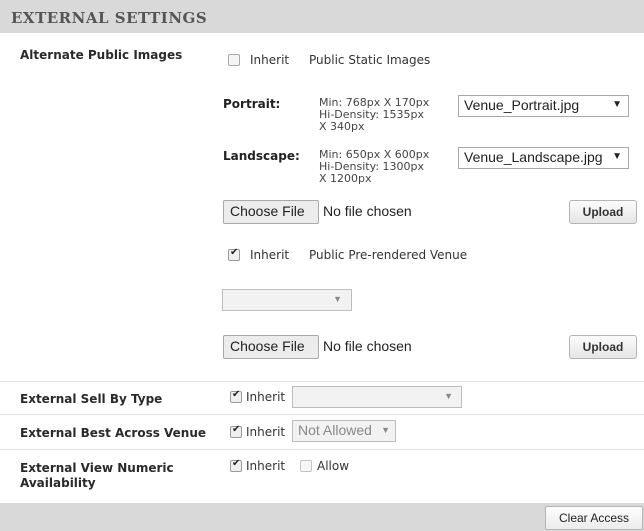 The width and height of the screenshot is (644, 531). Describe the element at coordinates (522, 105) in the screenshot. I see `portrait-select-value: Venue_Portrait.jpg` at that location.